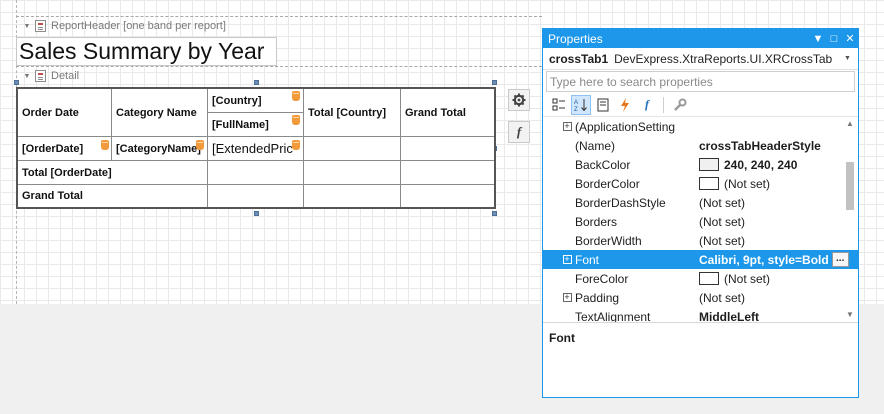  What do you see at coordinates (519, 132) in the screenshot?
I see `expression-button: f` at bounding box center [519, 132].